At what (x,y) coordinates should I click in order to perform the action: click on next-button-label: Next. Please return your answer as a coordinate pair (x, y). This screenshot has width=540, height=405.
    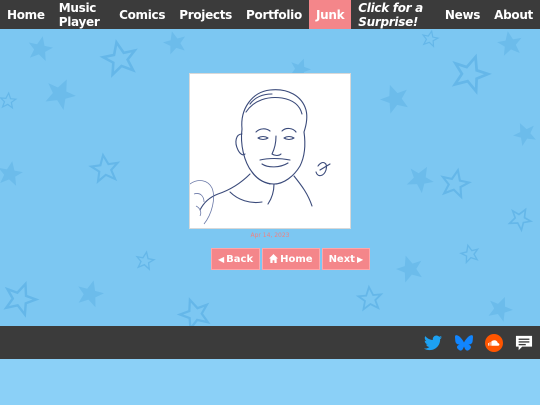
    Looking at the image, I should click on (341, 259).